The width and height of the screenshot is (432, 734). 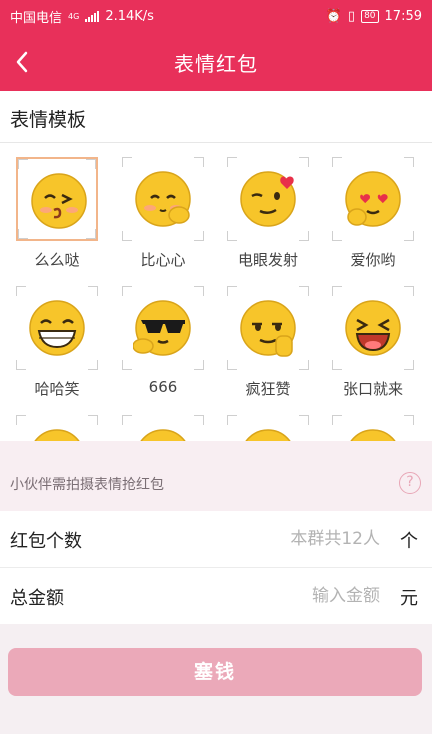 I want to click on battery-level: 80, so click(x=370, y=16).